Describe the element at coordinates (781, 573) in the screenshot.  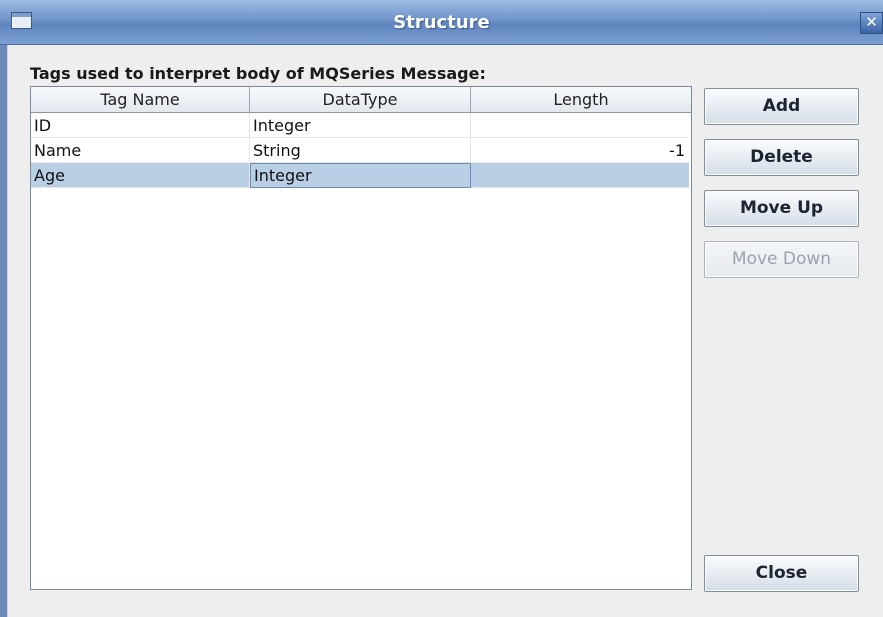
I see `close-button: Close` at that location.